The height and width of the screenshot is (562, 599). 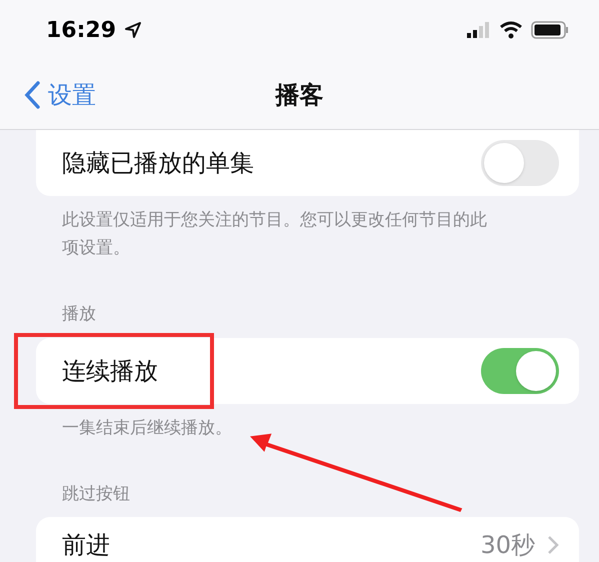 What do you see at coordinates (511, 30) in the screenshot?
I see `wifi-icon` at bounding box center [511, 30].